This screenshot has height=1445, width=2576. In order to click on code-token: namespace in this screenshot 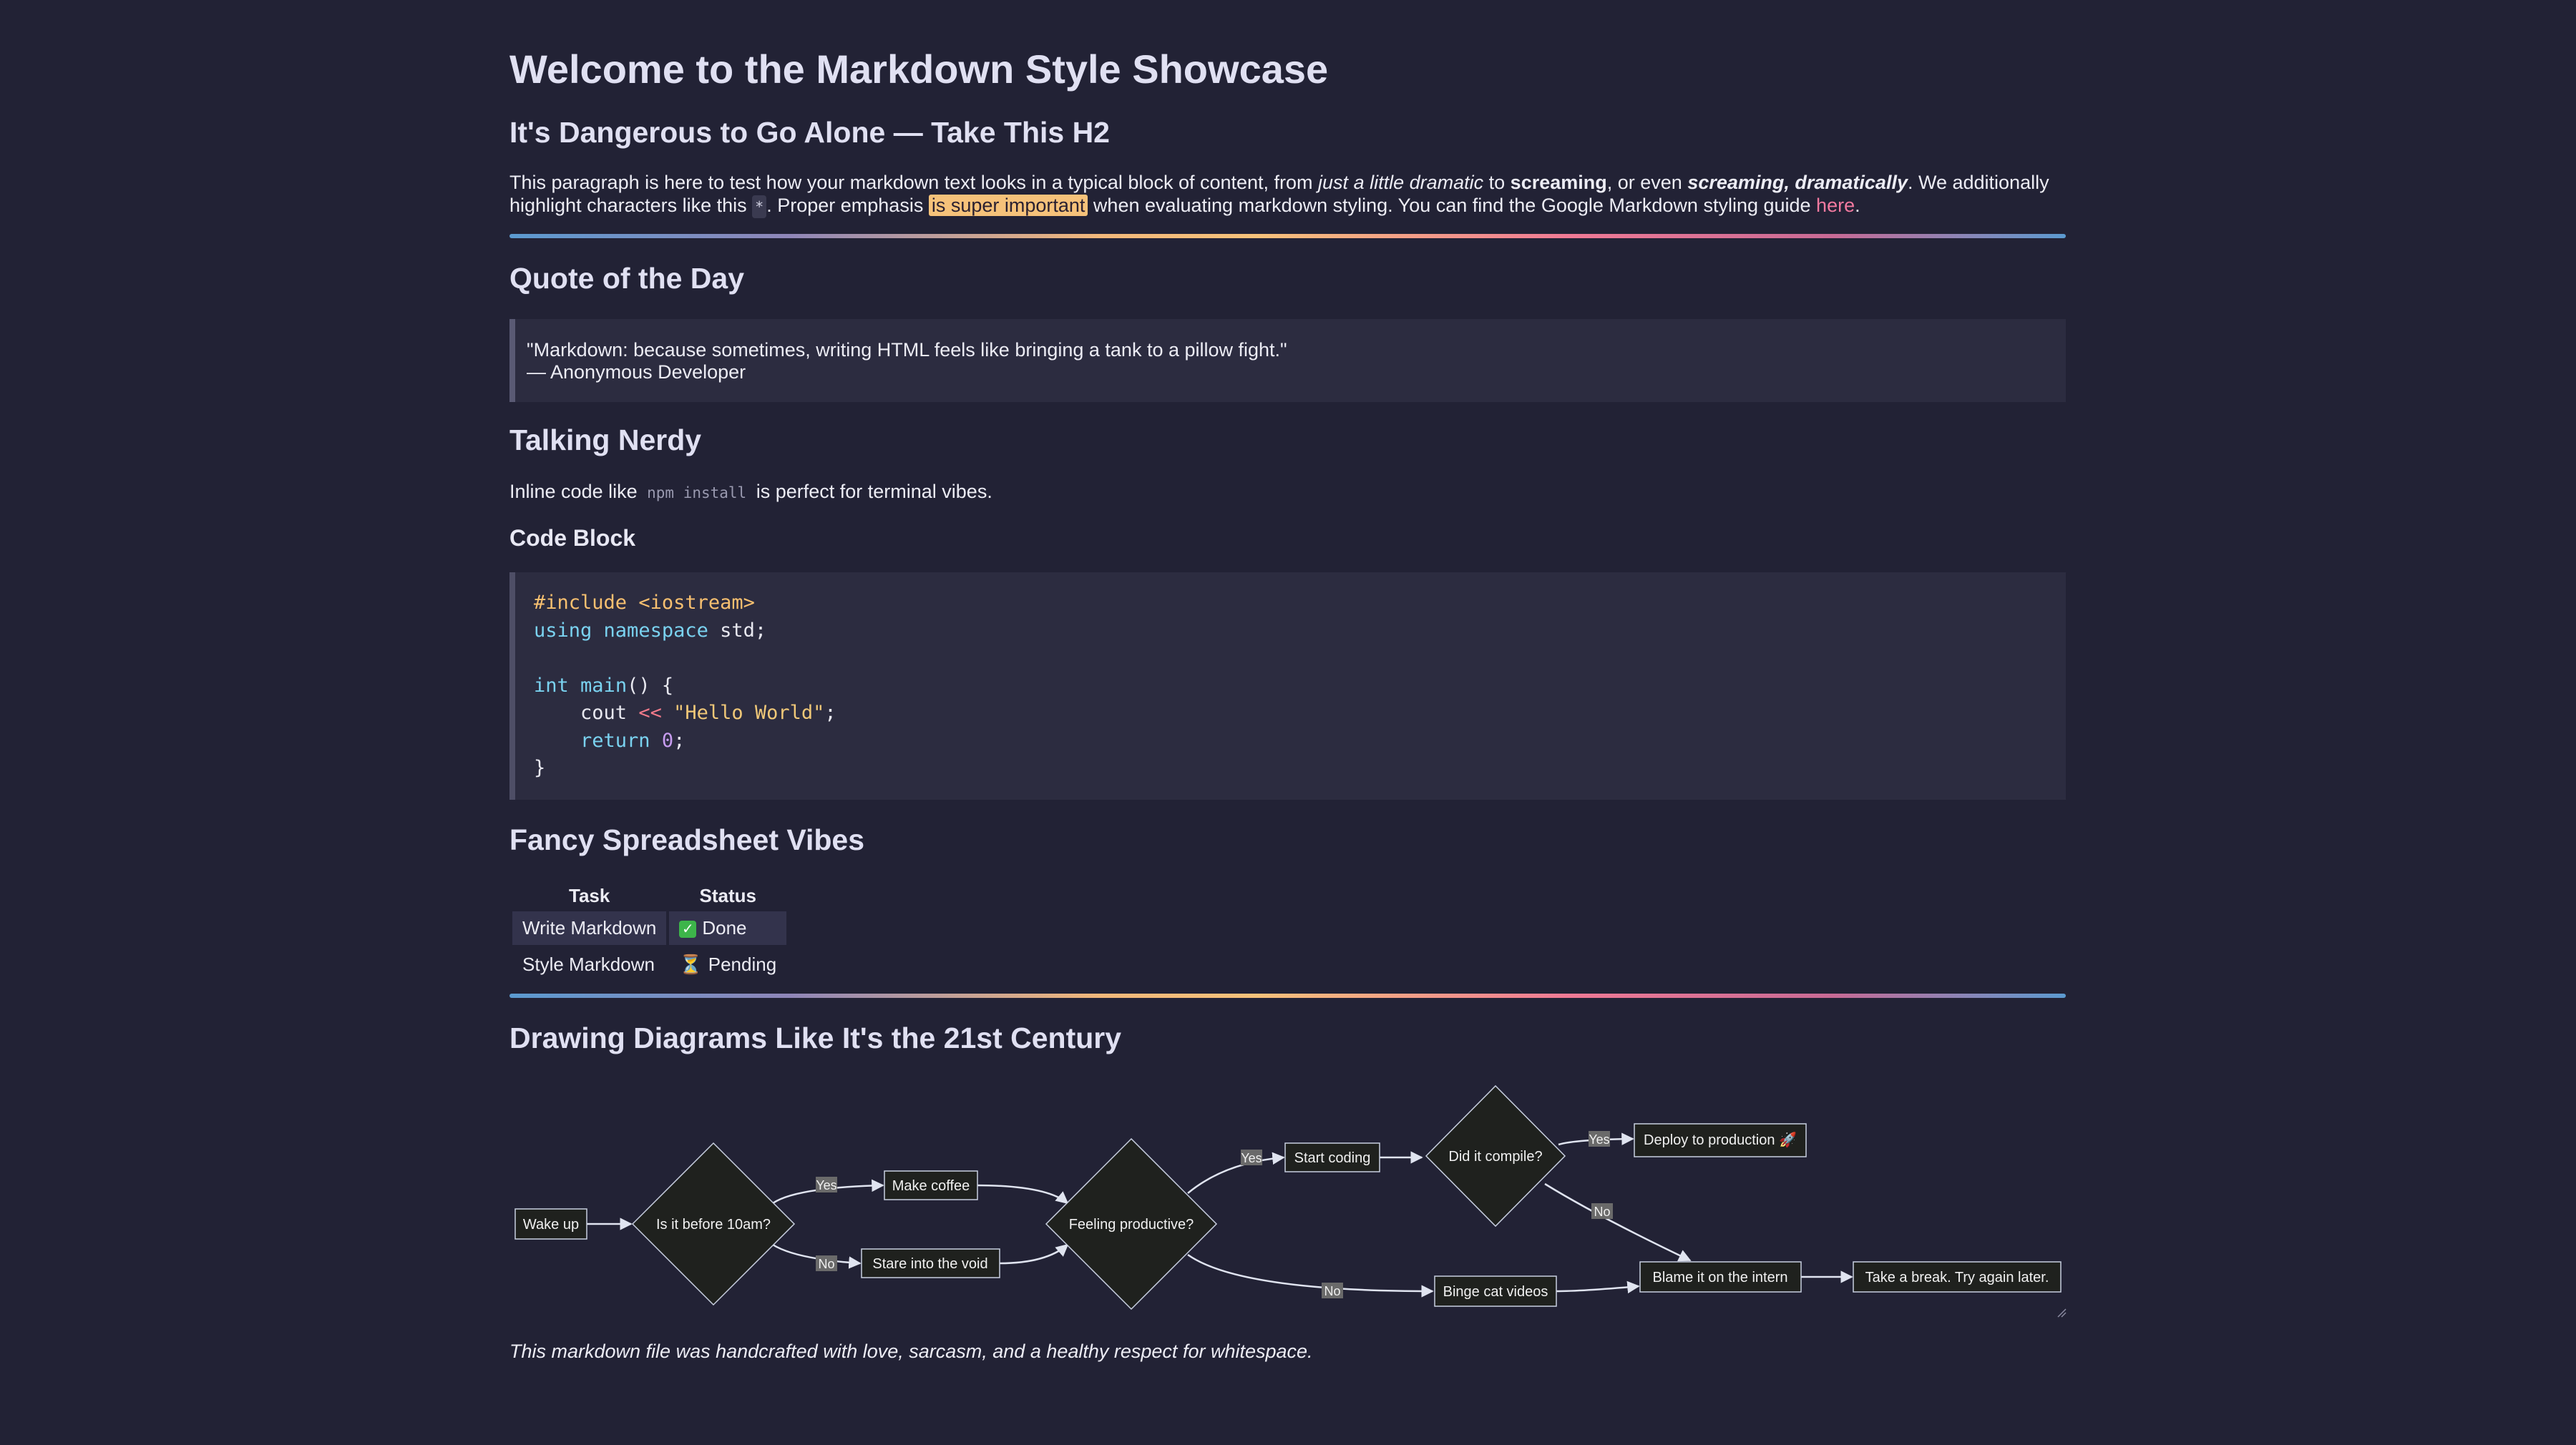, I will do `click(655, 630)`.